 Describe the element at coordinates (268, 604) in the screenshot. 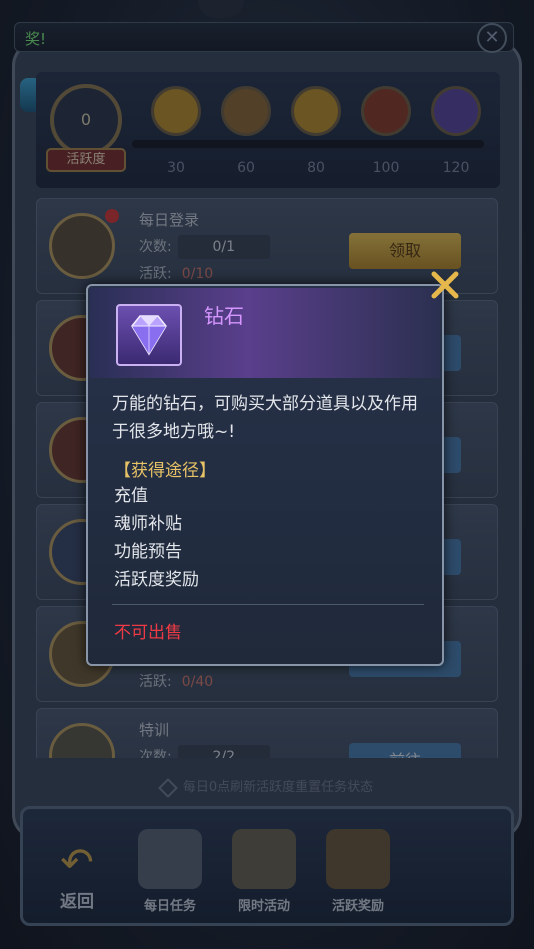

I see `divider` at that location.